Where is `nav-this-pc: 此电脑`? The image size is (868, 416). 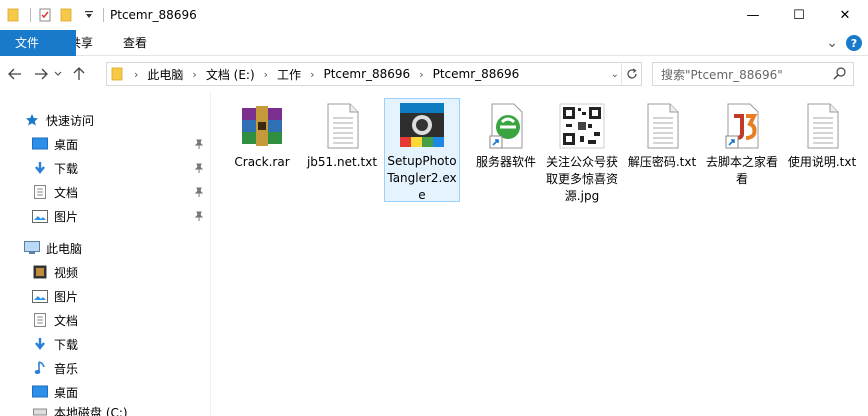
nav-this-pc: 此电脑 is located at coordinates (53, 248).